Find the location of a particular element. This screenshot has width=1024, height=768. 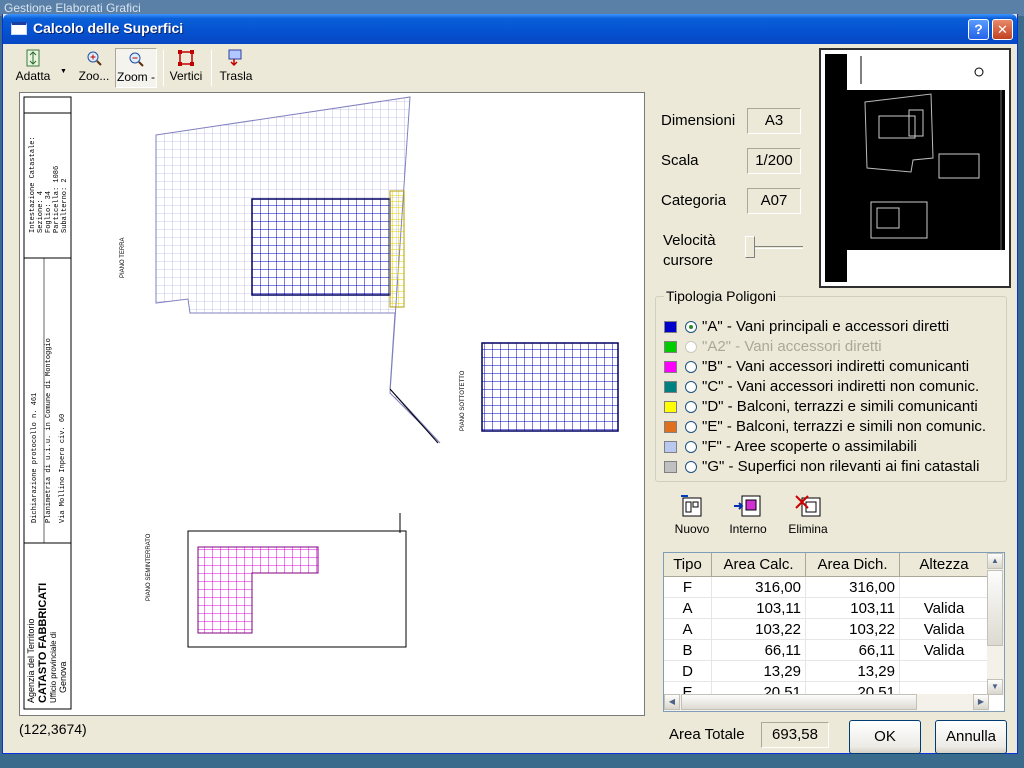

table-row: F 316,00 316,00 is located at coordinates (826, 587).